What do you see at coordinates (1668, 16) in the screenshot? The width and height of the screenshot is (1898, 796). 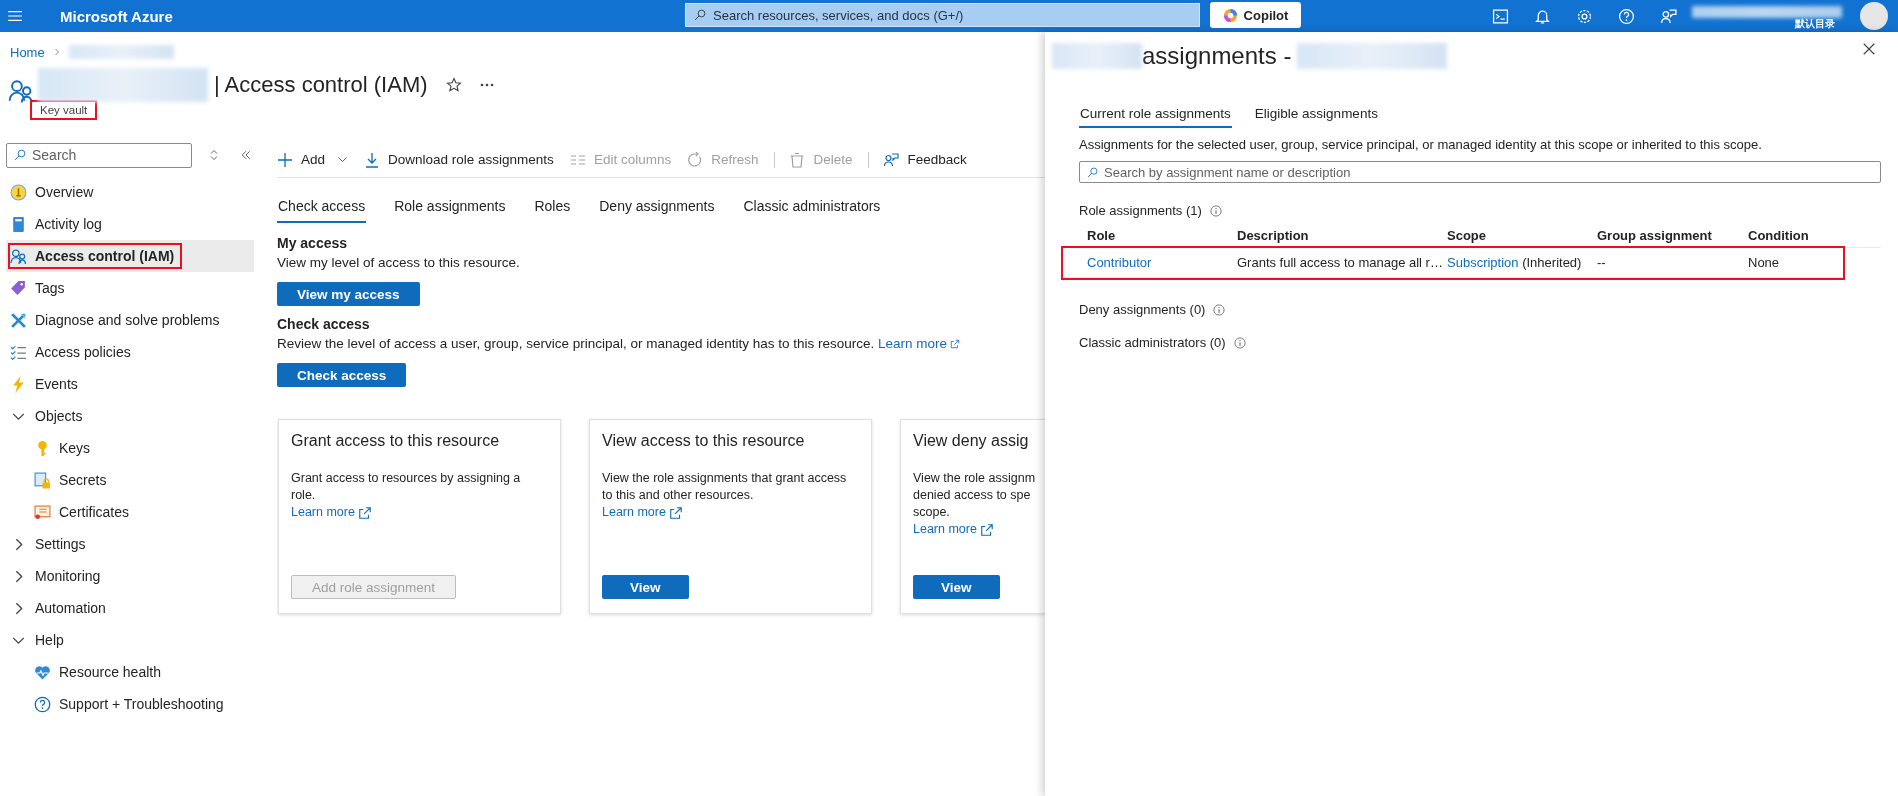 I see `feedback-button` at bounding box center [1668, 16].